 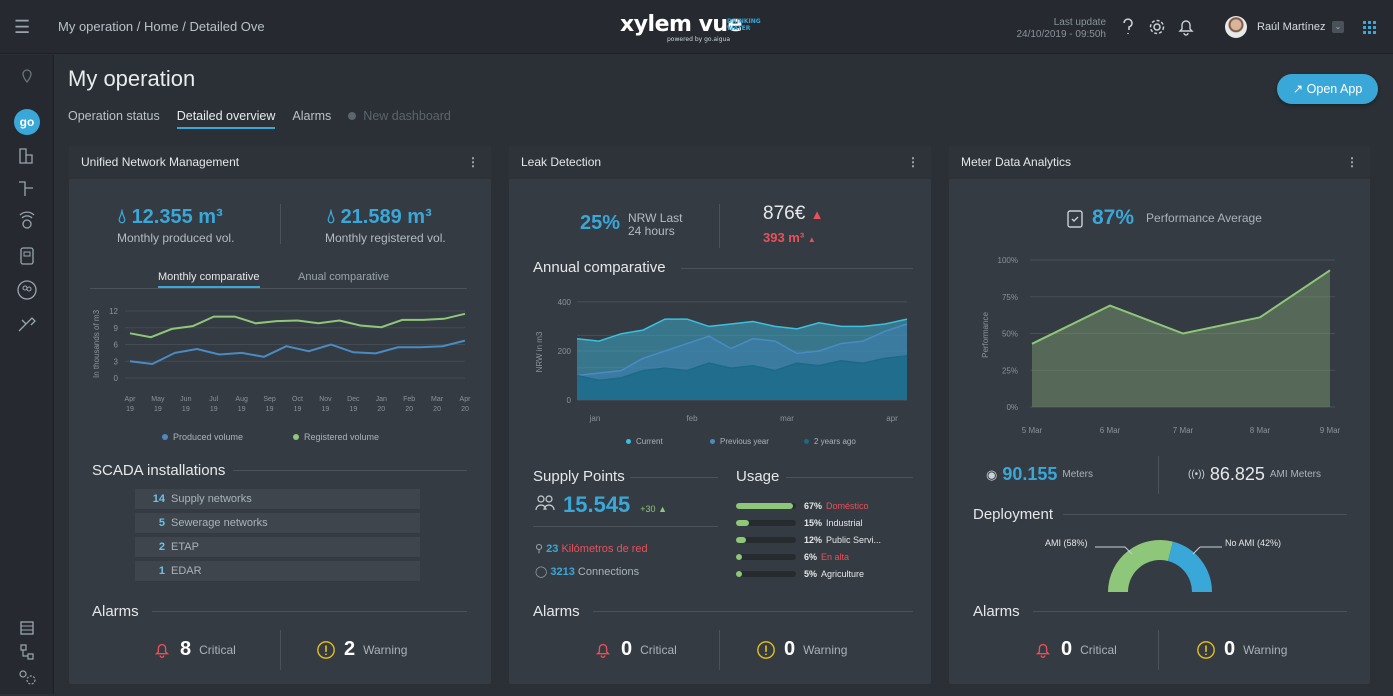 What do you see at coordinates (114, 119) in the screenshot?
I see `tab-operation-status: Operation status` at bounding box center [114, 119].